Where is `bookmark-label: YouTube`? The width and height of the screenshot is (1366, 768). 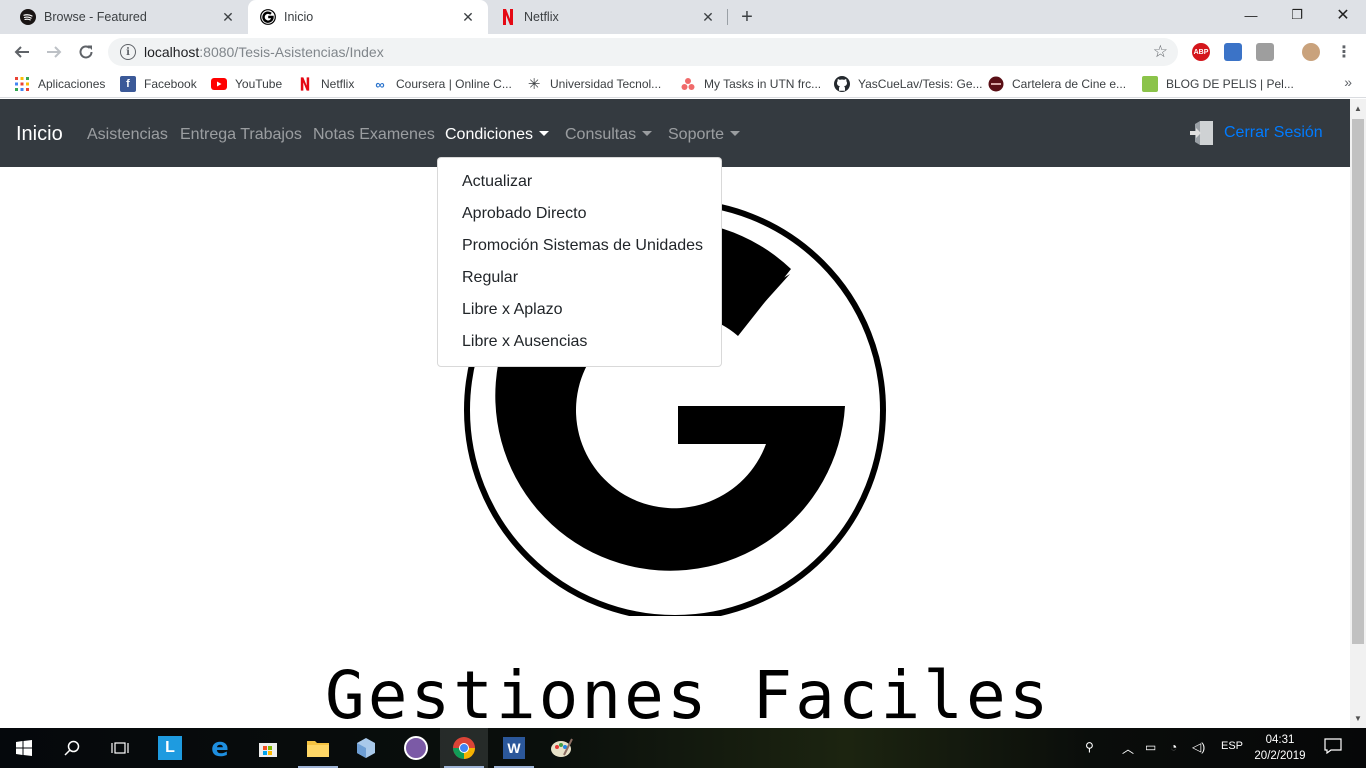
bookmark-label: YouTube is located at coordinates (259, 84).